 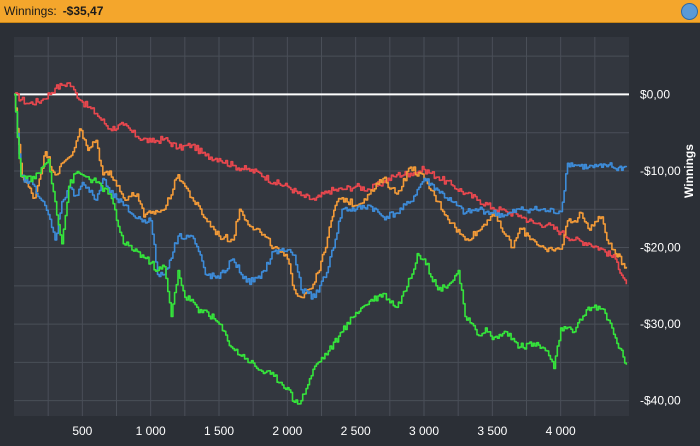 What do you see at coordinates (287, 431) in the screenshot?
I see `x-tick-label: 2 000` at bounding box center [287, 431].